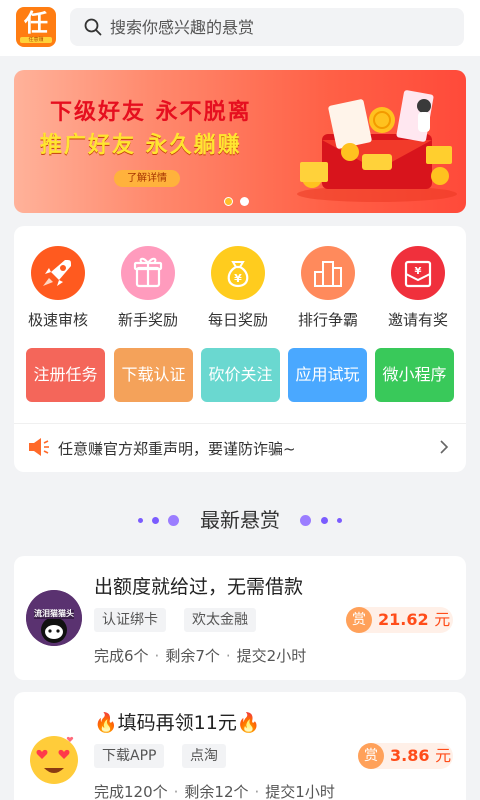 The height and width of the screenshot is (800, 480). I want to click on chevron-right-icon, so click(444, 447).